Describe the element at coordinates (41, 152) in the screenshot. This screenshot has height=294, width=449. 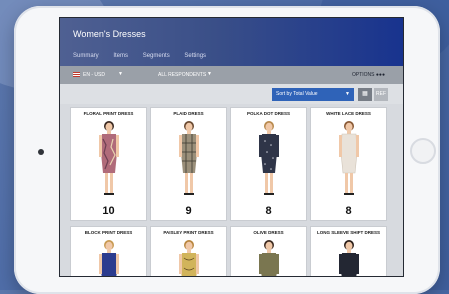
I see `camera-icon` at that location.